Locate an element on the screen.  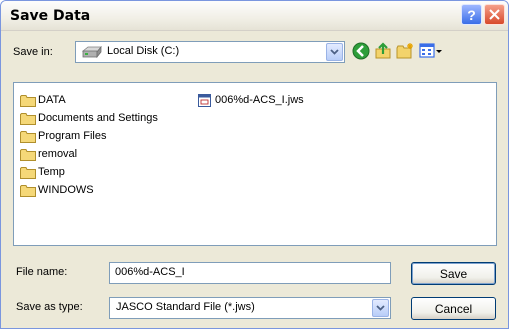
save-in-value: Local Disk (C:) is located at coordinates (143, 51).